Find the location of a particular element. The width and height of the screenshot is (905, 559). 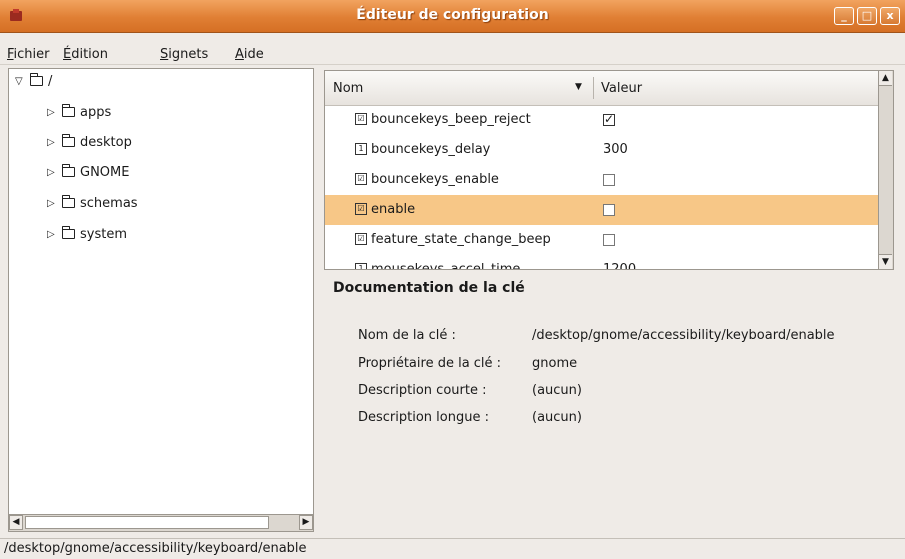

menu-signets: Signets is located at coordinates (184, 54).